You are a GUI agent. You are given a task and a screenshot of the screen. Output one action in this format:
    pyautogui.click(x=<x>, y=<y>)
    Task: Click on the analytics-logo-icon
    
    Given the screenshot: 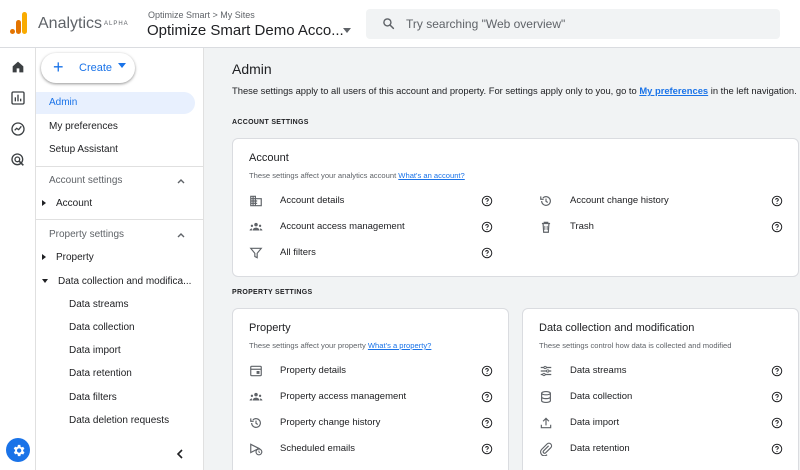 What is the action you would take?
    pyautogui.click(x=19, y=23)
    